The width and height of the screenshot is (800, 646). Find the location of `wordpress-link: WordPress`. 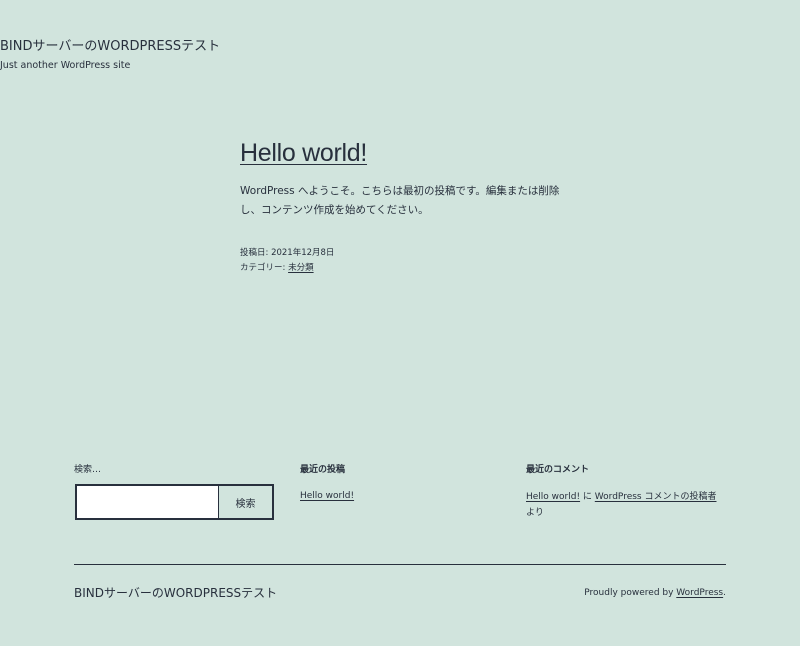

wordpress-link: WordPress is located at coordinates (699, 593).